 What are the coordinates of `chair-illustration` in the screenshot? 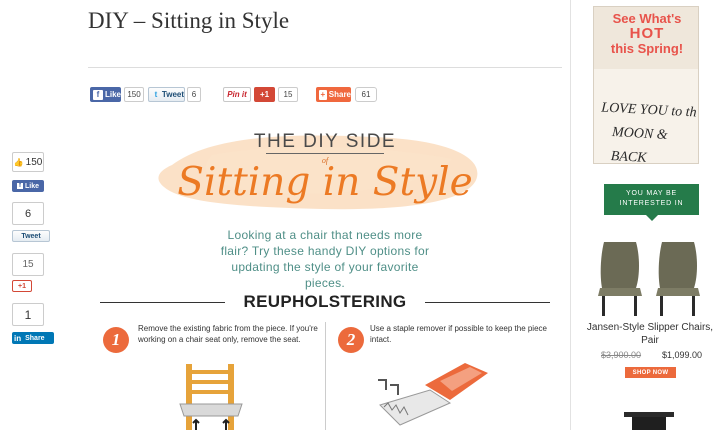 It's located at (211, 397).